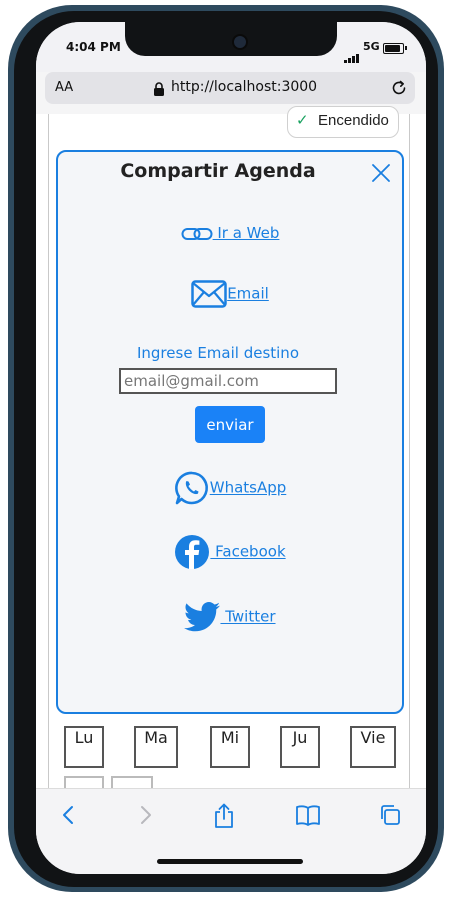  What do you see at coordinates (246, 233) in the screenshot?
I see `web-link-label: Ir a Web` at bounding box center [246, 233].